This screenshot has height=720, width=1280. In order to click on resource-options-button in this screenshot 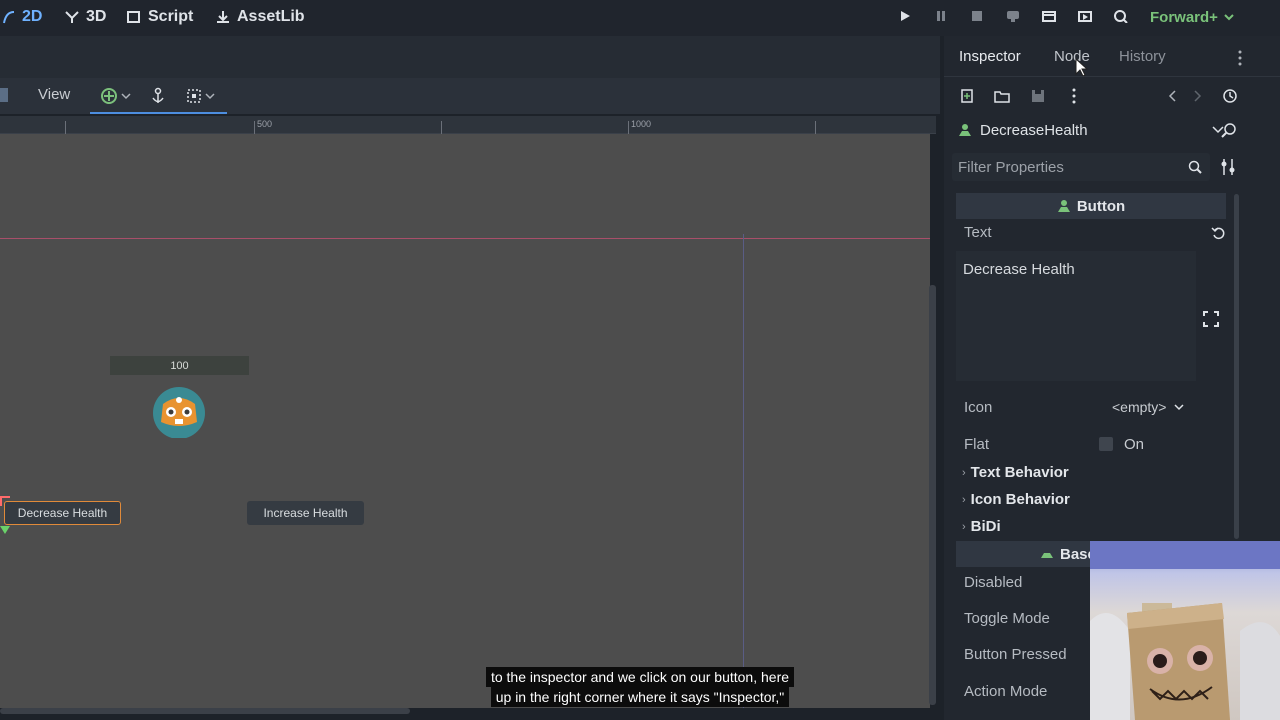, I will do `click(1074, 96)`.